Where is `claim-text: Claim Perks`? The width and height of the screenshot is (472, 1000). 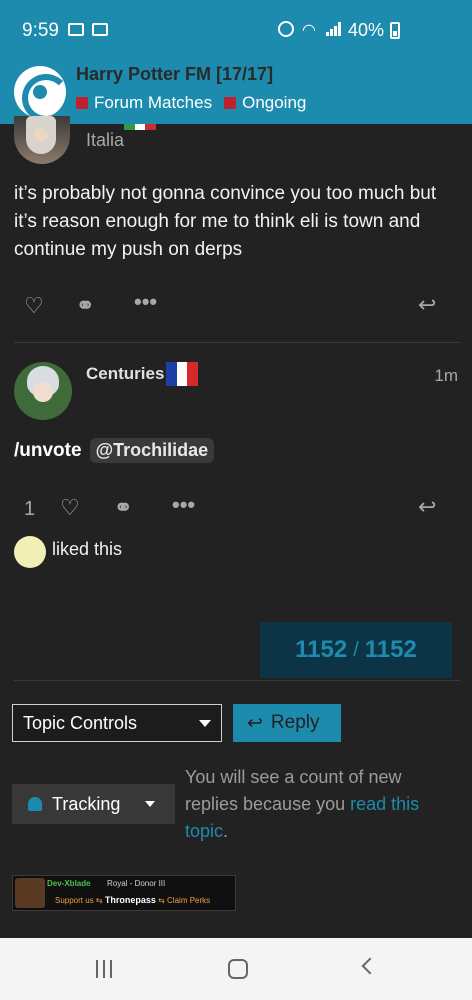 claim-text: Claim Perks is located at coordinates (189, 900).